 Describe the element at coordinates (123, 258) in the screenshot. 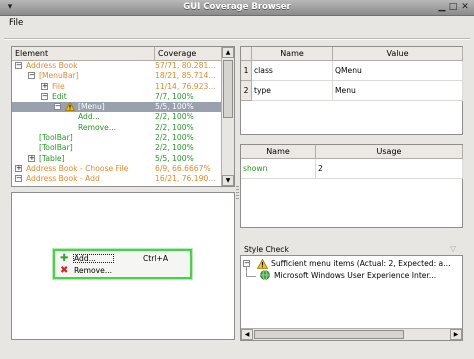

I see `menu-item-add: ✚ Add... Ctrl+A` at that location.